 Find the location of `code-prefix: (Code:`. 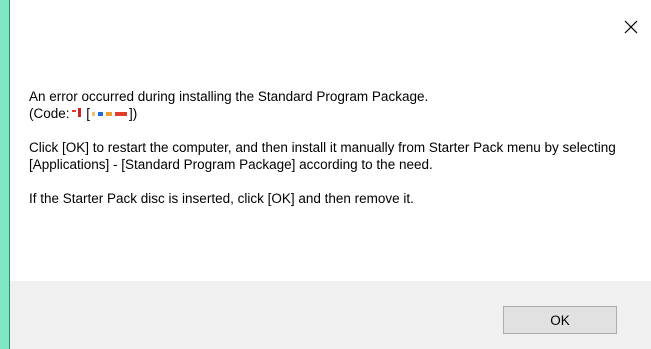

code-prefix: (Code: is located at coordinates (49, 113).